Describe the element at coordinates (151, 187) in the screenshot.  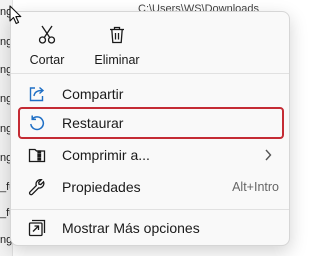
I see `menu-item-properties: Propiedades Alt+Intro` at that location.